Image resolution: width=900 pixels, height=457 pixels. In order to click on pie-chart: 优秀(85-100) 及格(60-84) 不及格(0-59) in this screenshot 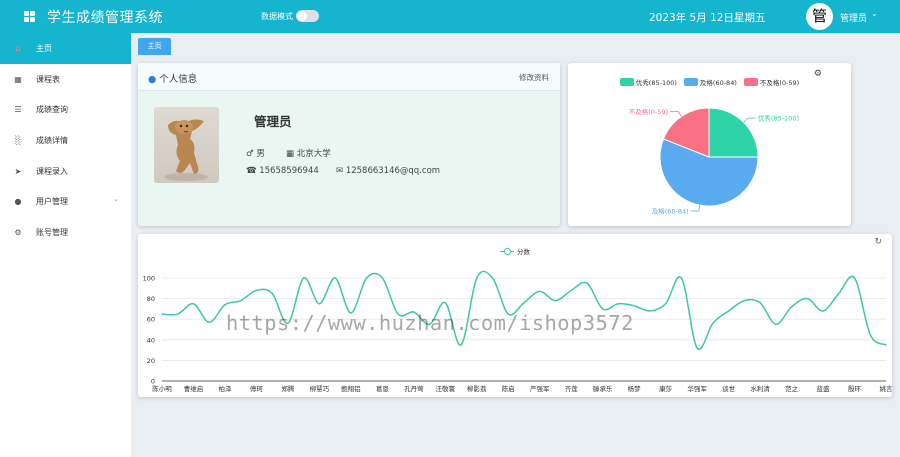, I will do `click(714, 161)`.